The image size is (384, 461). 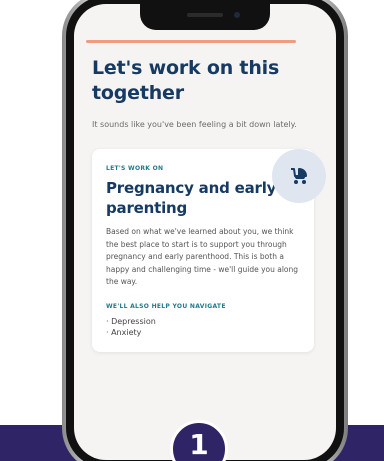 I want to click on speaker-grille, so click(x=205, y=15).